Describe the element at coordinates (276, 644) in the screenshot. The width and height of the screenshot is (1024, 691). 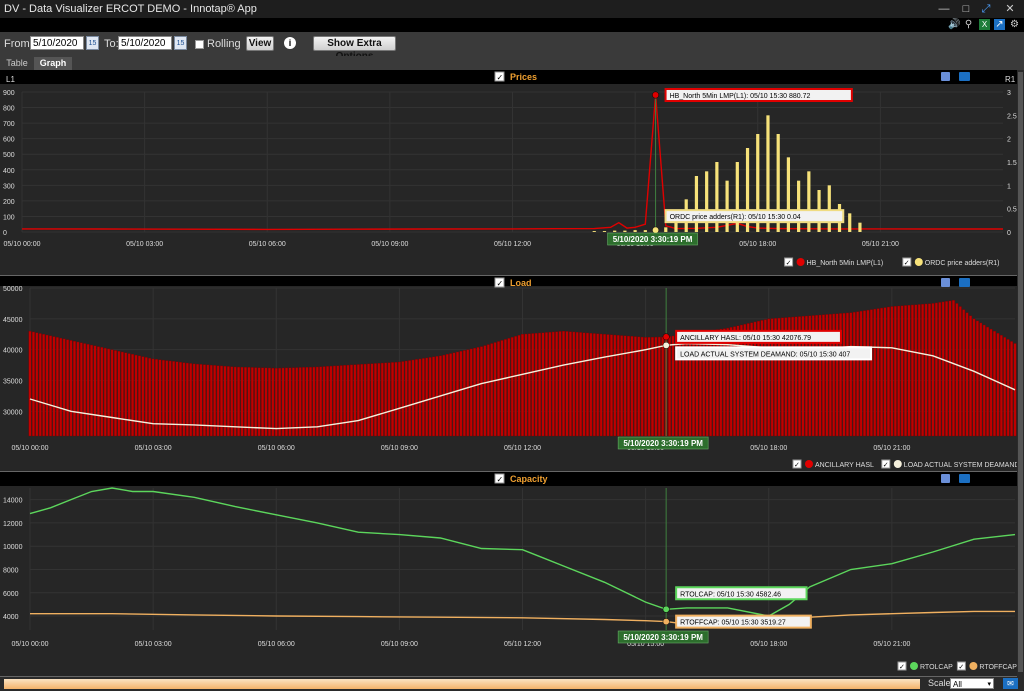
I see `x-tick-label: 05/10 06:00` at that location.